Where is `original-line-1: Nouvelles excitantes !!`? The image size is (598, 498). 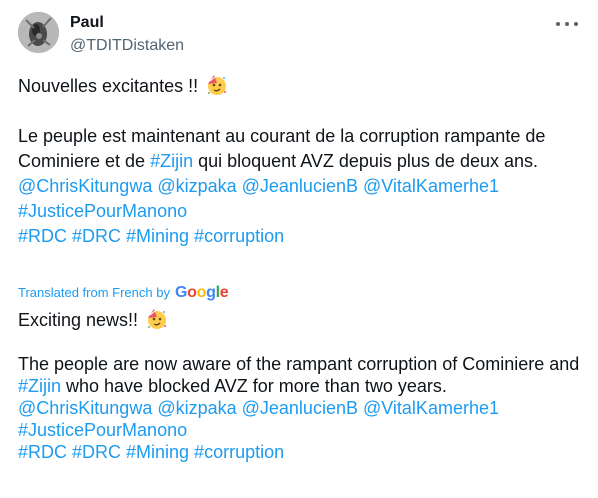
original-line-1: Nouvelles excitantes !! is located at coordinates (299, 86).